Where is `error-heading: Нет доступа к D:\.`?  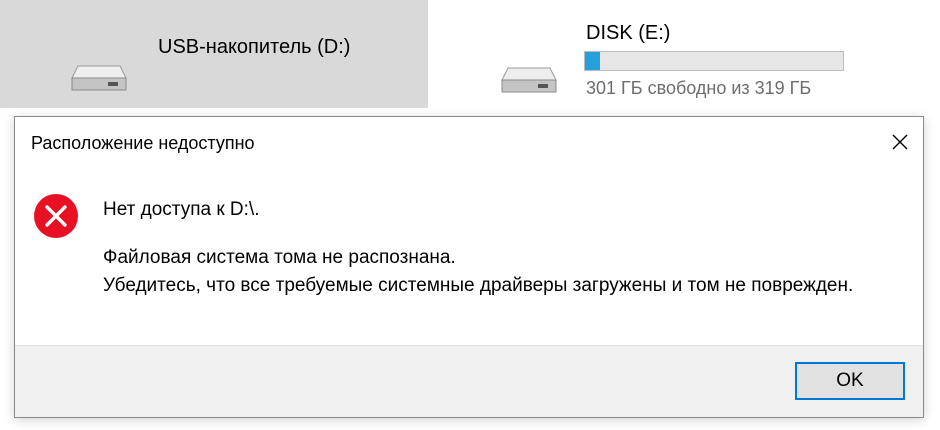
error-heading: Нет доступа к D:\. is located at coordinates (181, 209).